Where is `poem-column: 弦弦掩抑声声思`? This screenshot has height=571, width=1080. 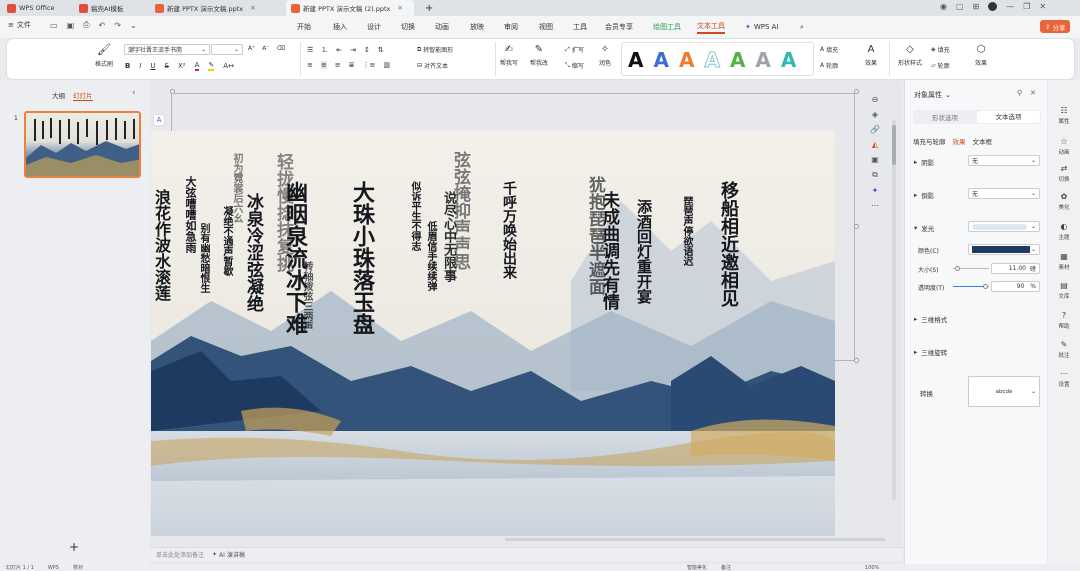
poem-column: 弦弦掩抑声声思 is located at coordinates (460, 210).